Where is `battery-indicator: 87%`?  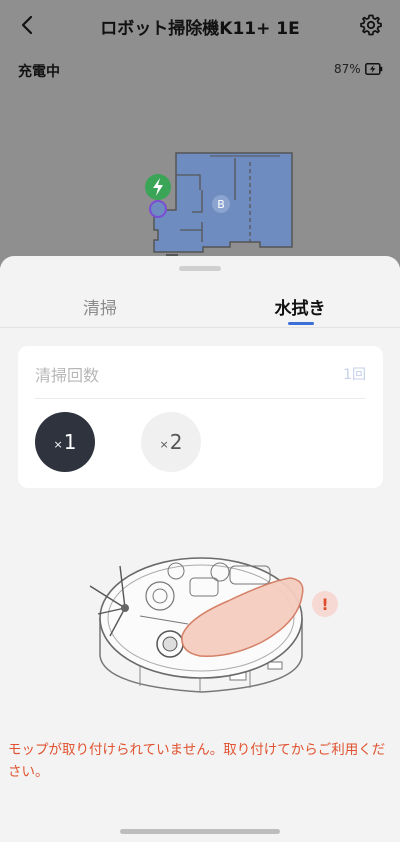 battery-indicator: 87% is located at coordinates (358, 69).